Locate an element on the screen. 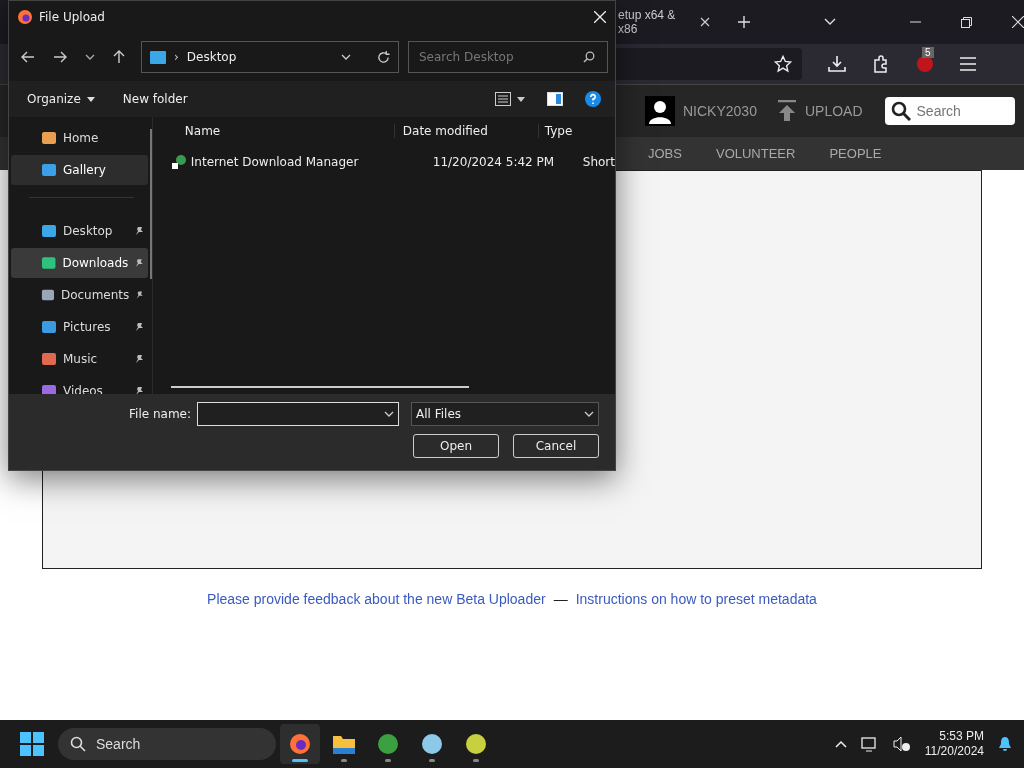 The image size is (1024, 768). window-title: File Upload is located at coordinates (72, 17).